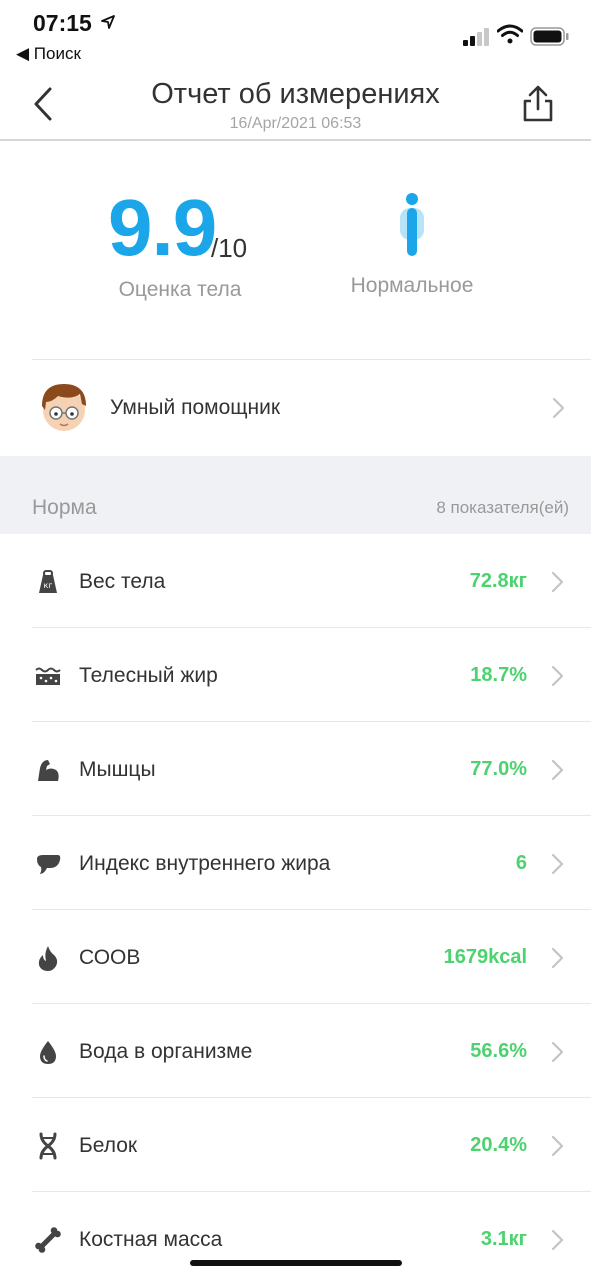 Image resolution: width=591 pixels, height=1286 pixels. I want to click on bone-icon, so click(48, 1240).